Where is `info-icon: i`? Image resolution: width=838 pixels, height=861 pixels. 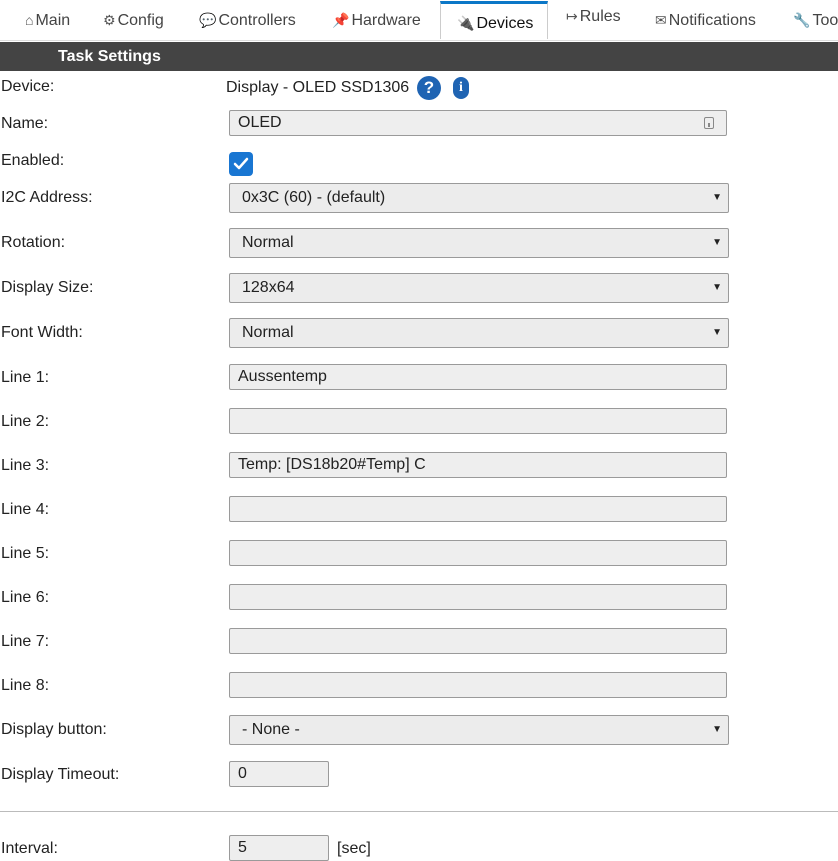 info-icon: i is located at coordinates (461, 88).